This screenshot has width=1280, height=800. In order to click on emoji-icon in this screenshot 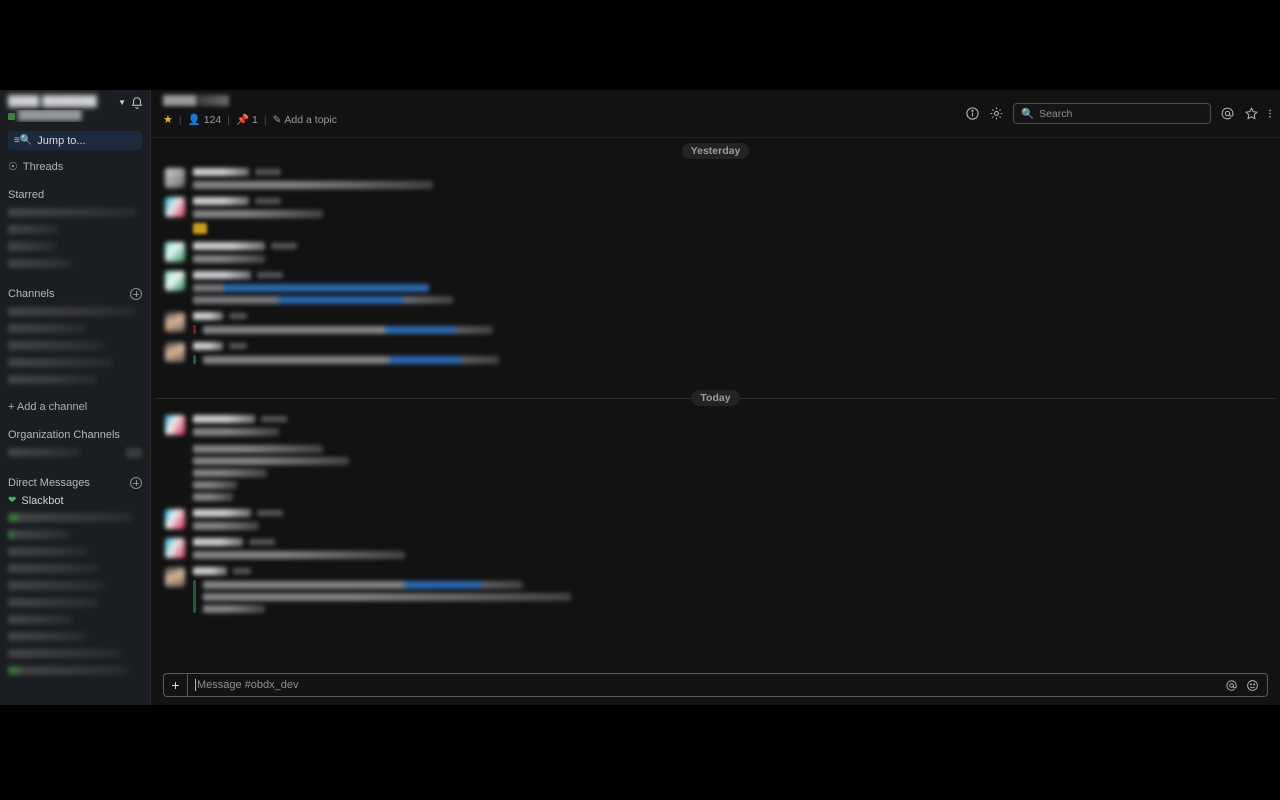, I will do `click(1252, 685)`.